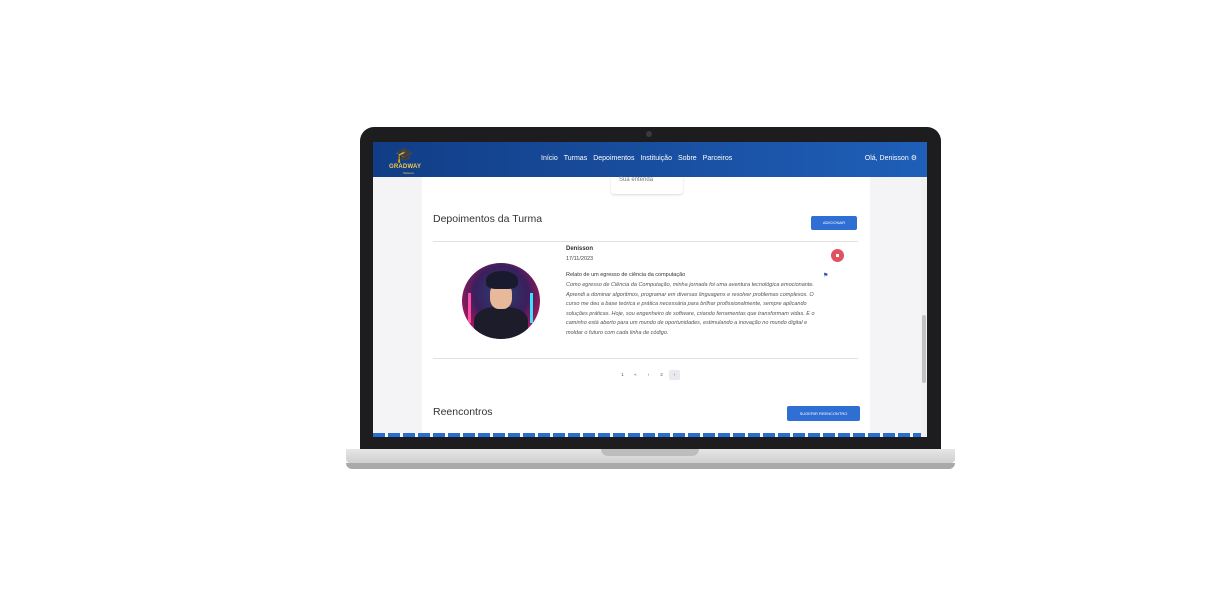 The height and width of the screenshot is (614, 1230). I want to click on laptop-notch, so click(650, 452).